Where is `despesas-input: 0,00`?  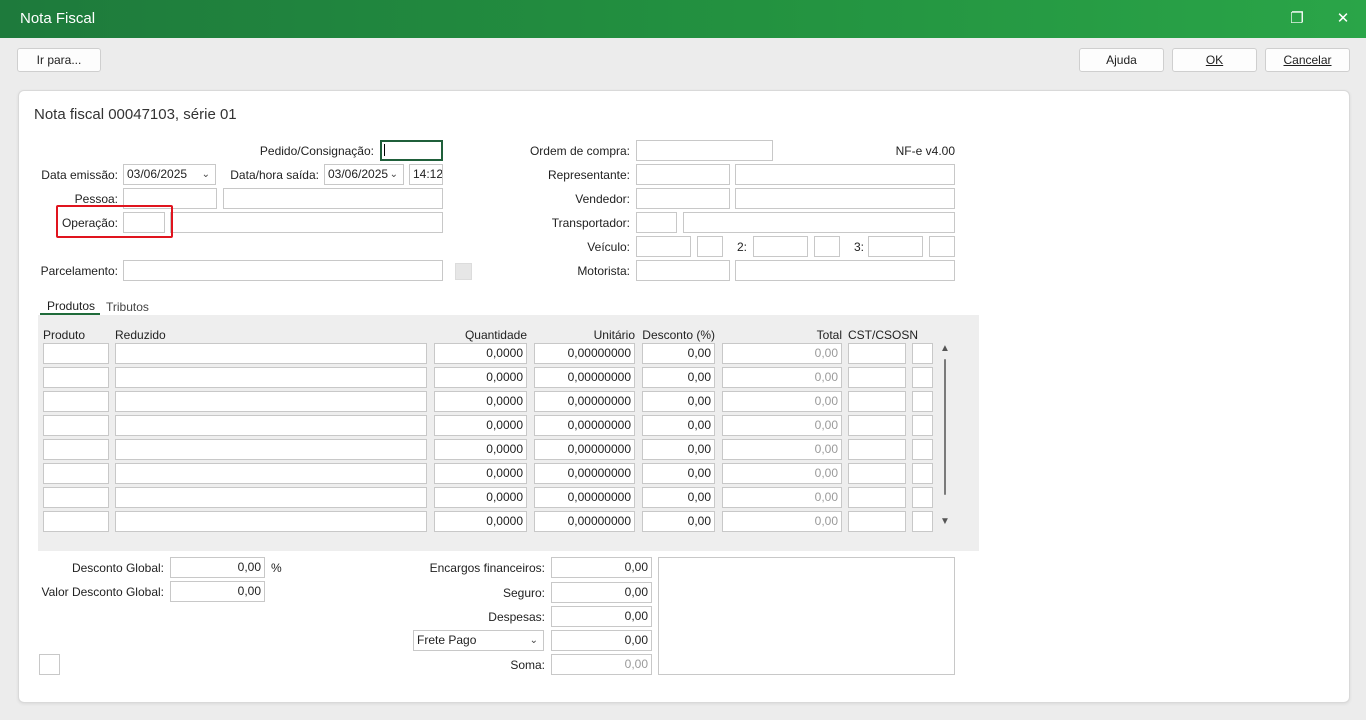 despesas-input: 0,00 is located at coordinates (601, 616).